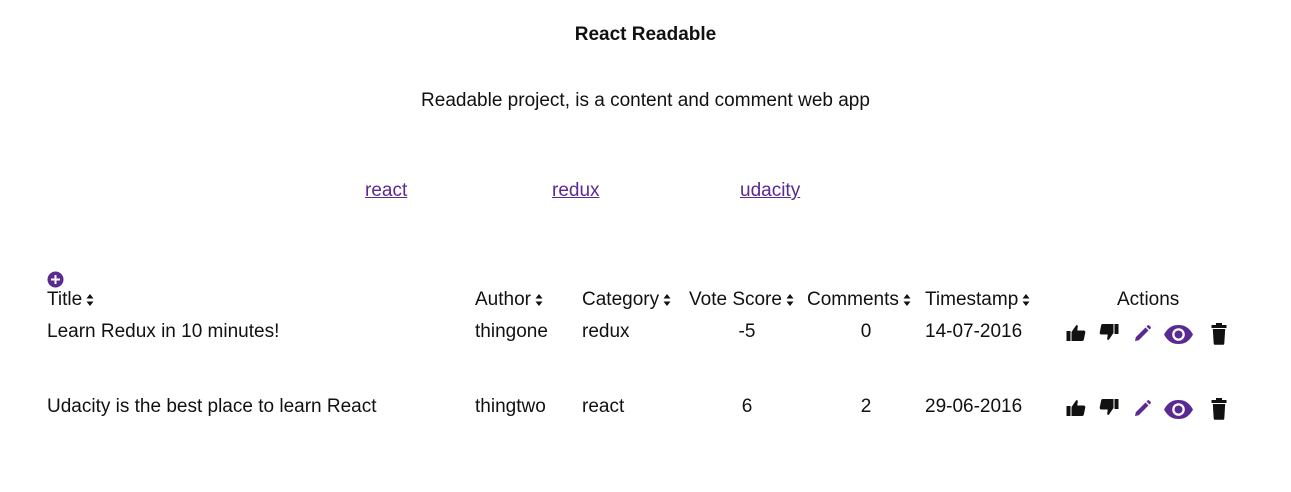  I want to click on post-title: Learn Redux in 10 minutes!, so click(163, 332).